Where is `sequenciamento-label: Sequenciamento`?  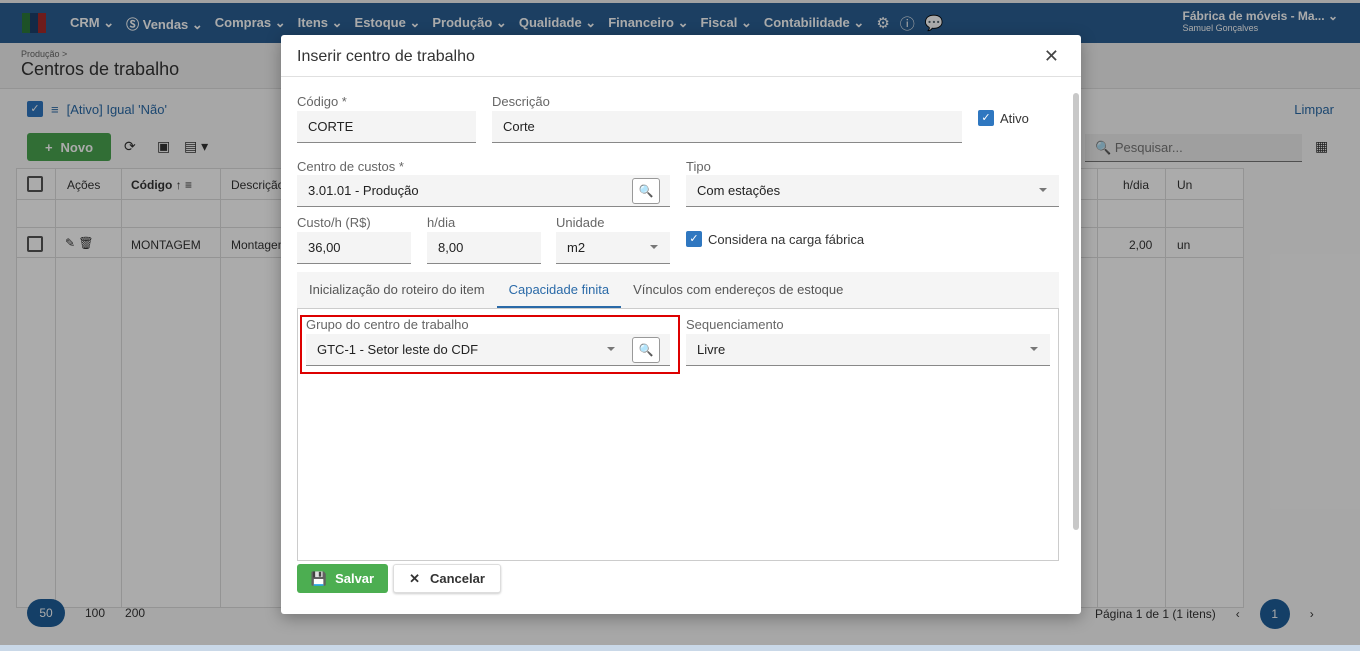
sequenciamento-label: Sequenciamento is located at coordinates (735, 324).